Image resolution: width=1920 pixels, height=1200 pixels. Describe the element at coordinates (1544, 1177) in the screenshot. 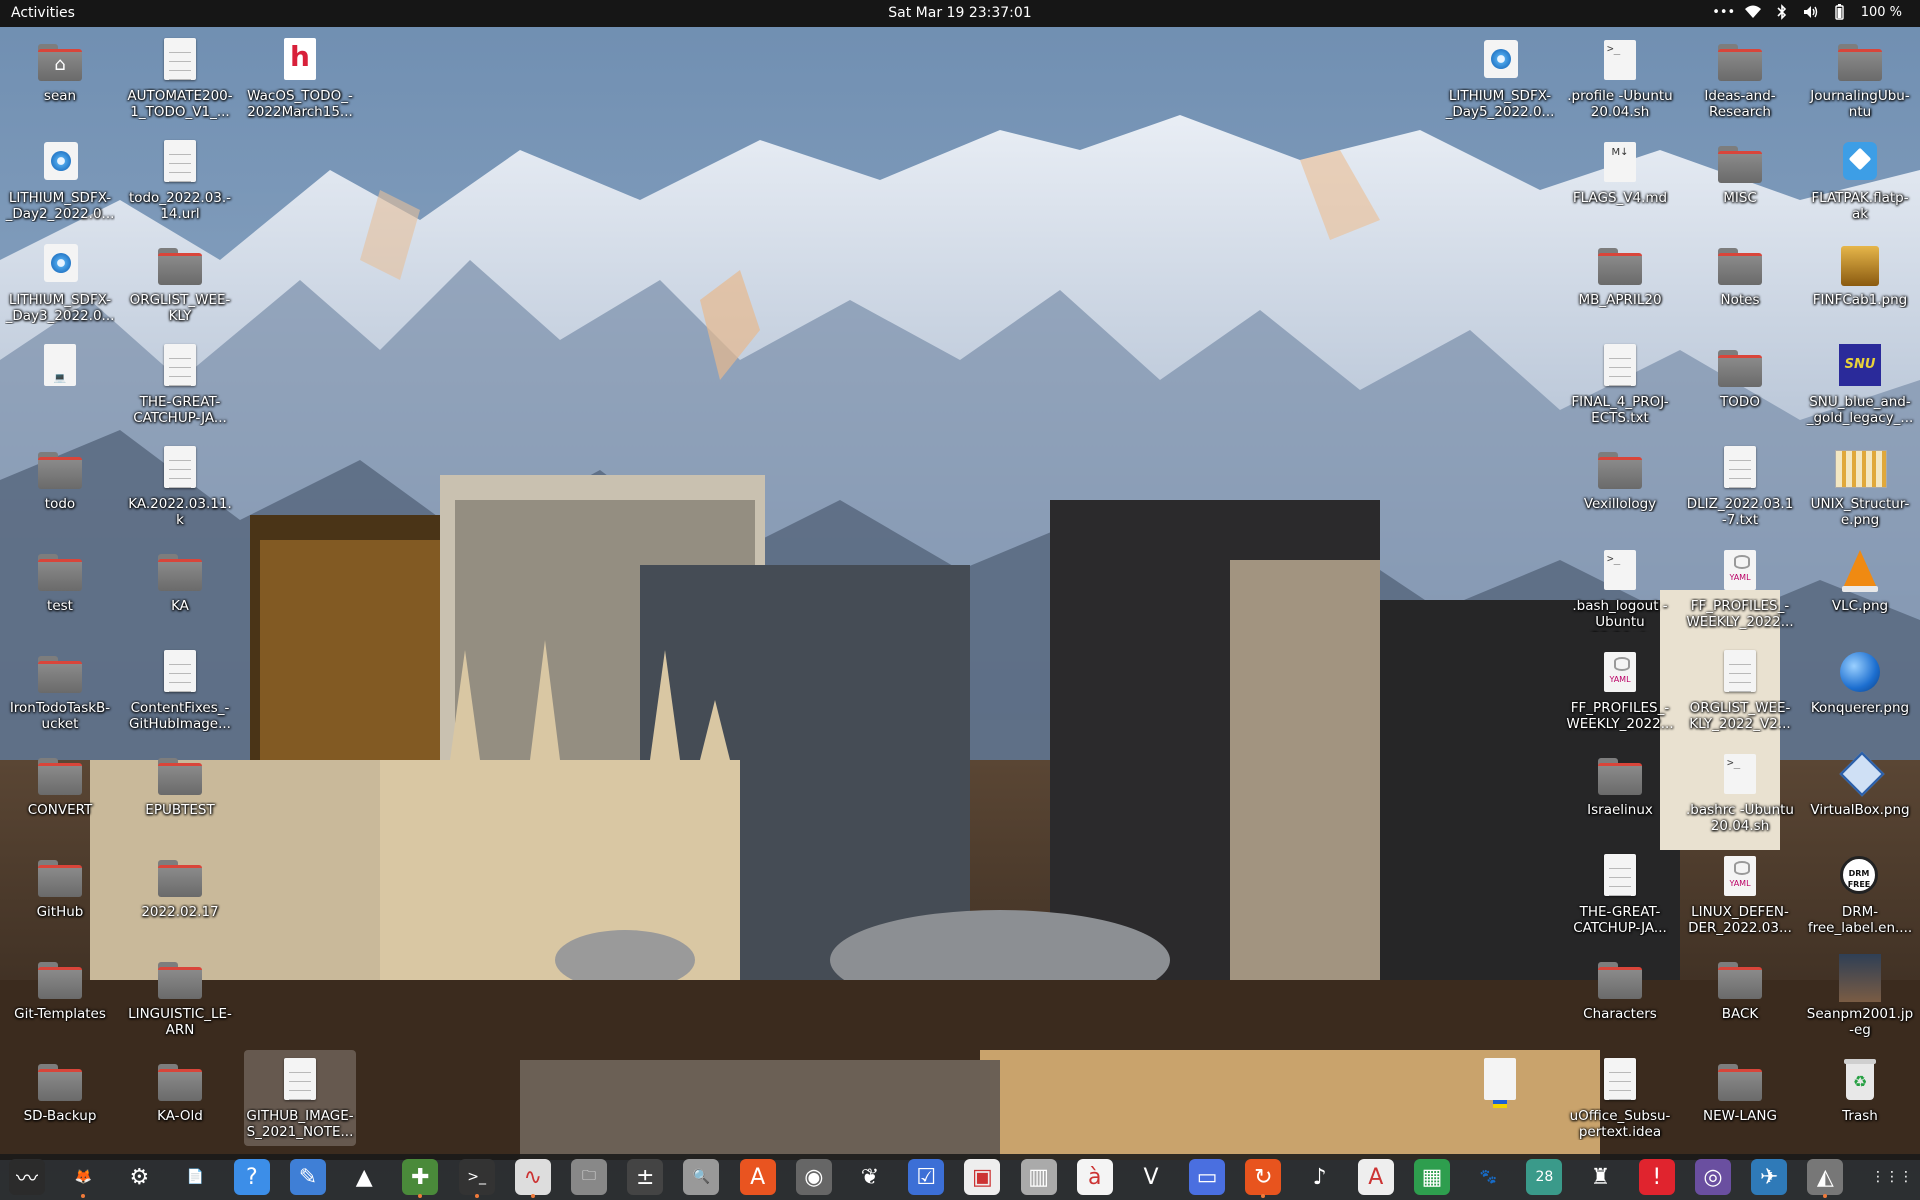

I see `calendar-icon: 28` at that location.